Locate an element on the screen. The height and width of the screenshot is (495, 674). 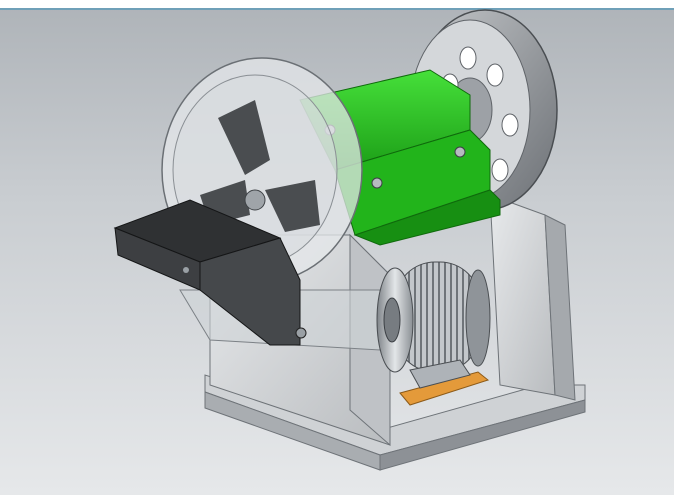
electric-motor is located at coordinates (433, 317).